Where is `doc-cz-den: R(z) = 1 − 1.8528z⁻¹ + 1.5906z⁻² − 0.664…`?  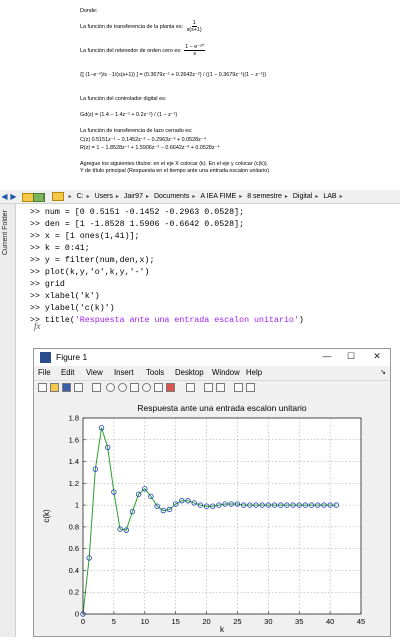
doc-cz-den: R(z) = 1 − 1.8528z⁻¹ + 1.5906z⁻² − 0.664… is located at coordinates (150, 148).